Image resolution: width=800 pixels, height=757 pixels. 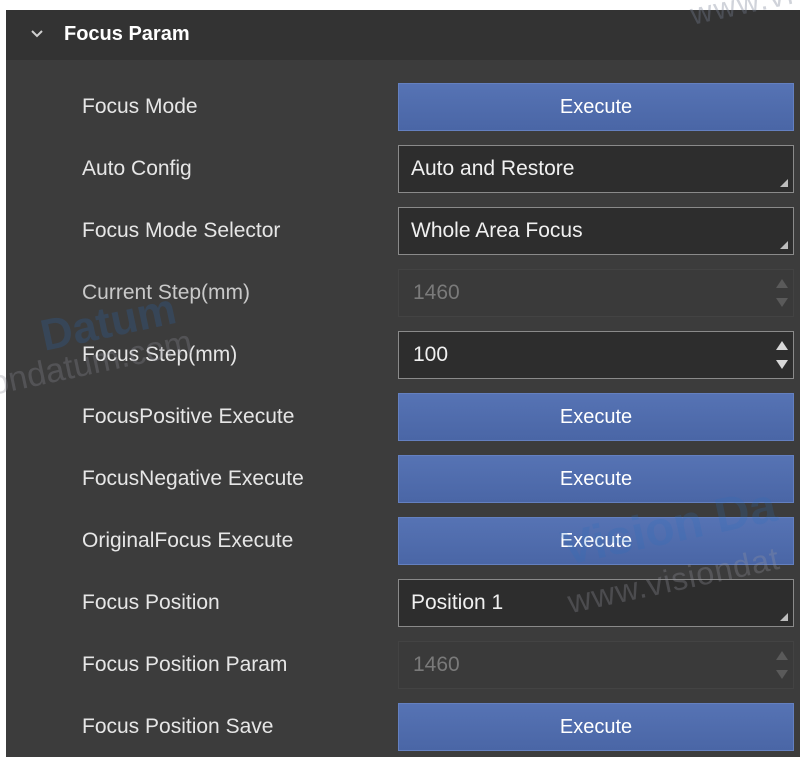 What do you see at coordinates (37, 34) in the screenshot?
I see `chevron-down-icon` at bounding box center [37, 34].